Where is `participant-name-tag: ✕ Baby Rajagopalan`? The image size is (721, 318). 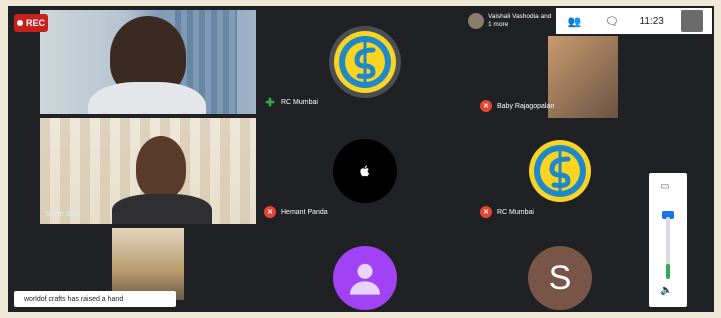 participant-name-tag: ✕ Baby Rajagopalan is located at coordinates (517, 106).